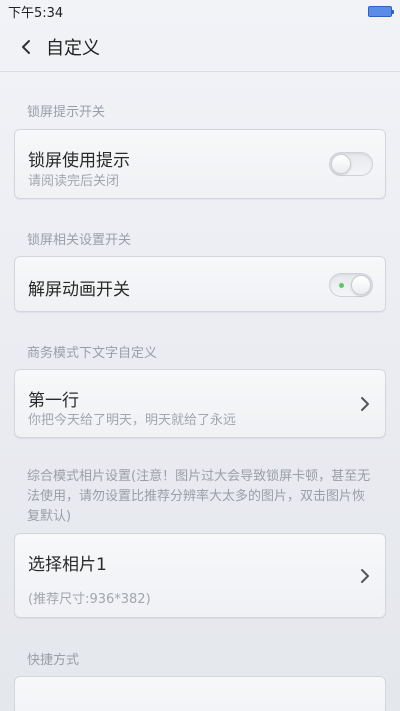 The height and width of the screenshot is (711, 400). I want to click on page-title: 自定义, so click(73, 48).